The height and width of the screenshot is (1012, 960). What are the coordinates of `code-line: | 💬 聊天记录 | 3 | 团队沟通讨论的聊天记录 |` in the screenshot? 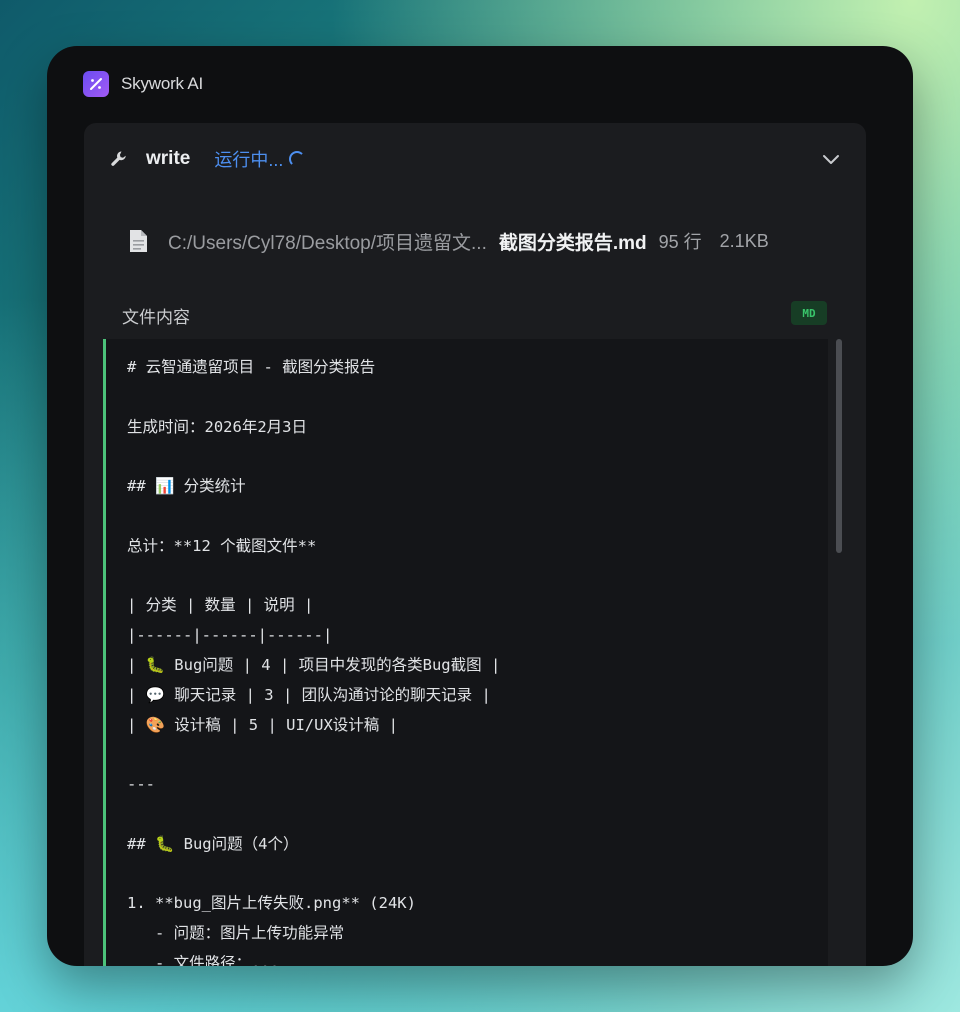 It's located at (309, 694).